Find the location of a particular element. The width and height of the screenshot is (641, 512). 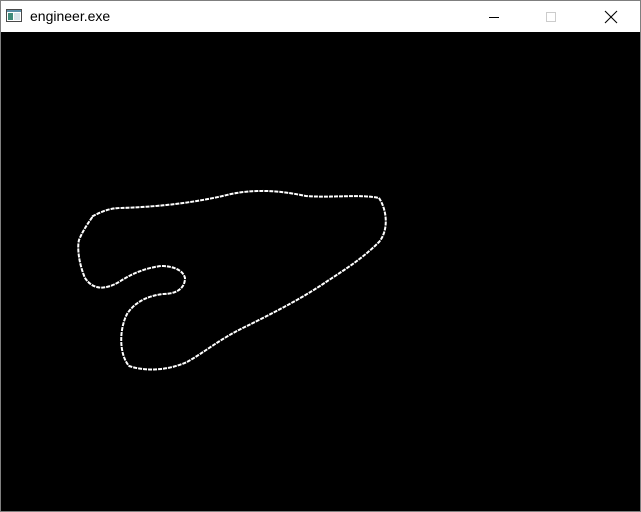

maximize-button is located at coordinates (551, 16).